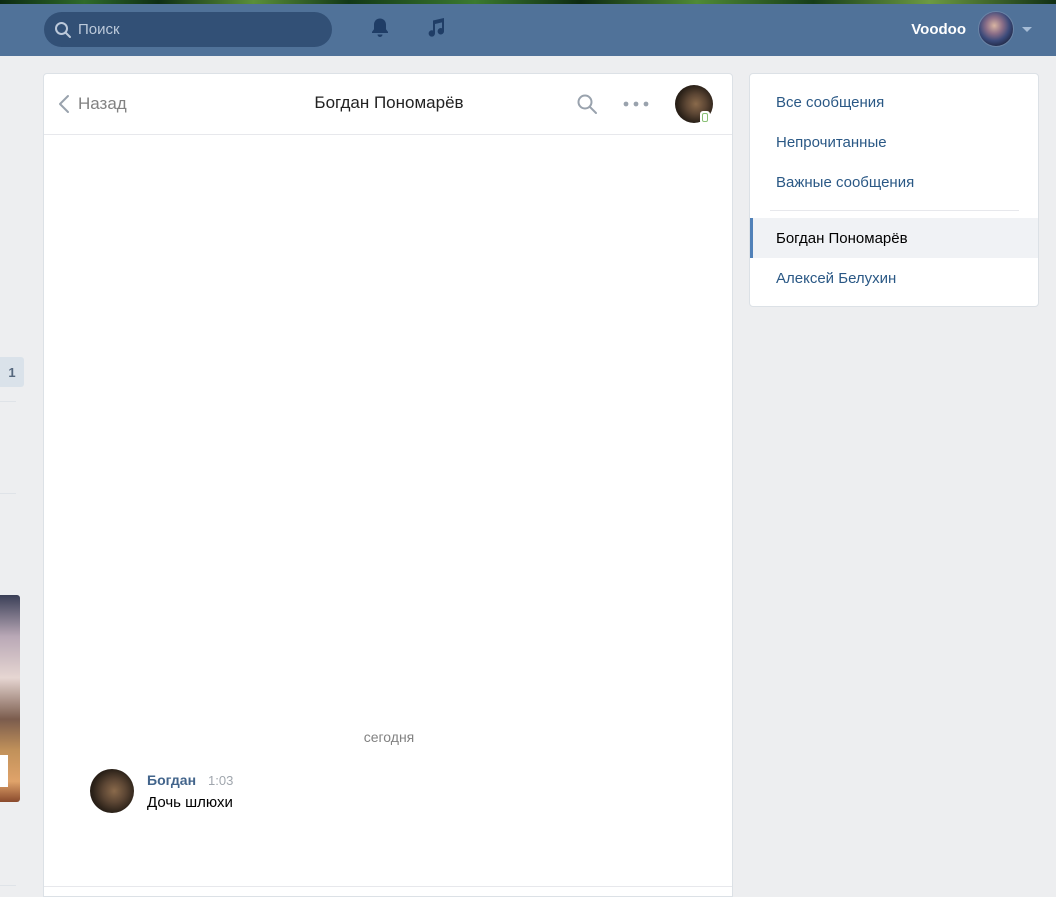 Image resolution: width=1056 pixels, height=897 pixels. I want to click on nav-important: Важные сообщения, so click(894, 182).